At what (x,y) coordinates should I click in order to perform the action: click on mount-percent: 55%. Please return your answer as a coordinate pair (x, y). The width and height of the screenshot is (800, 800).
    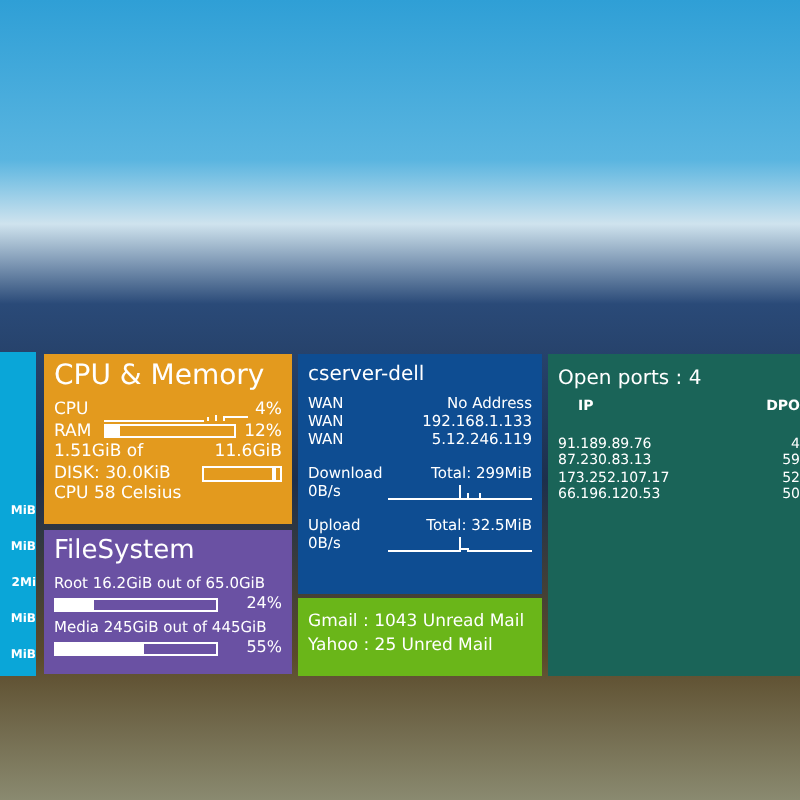
    Looking at the image, I should click on (264, 648).